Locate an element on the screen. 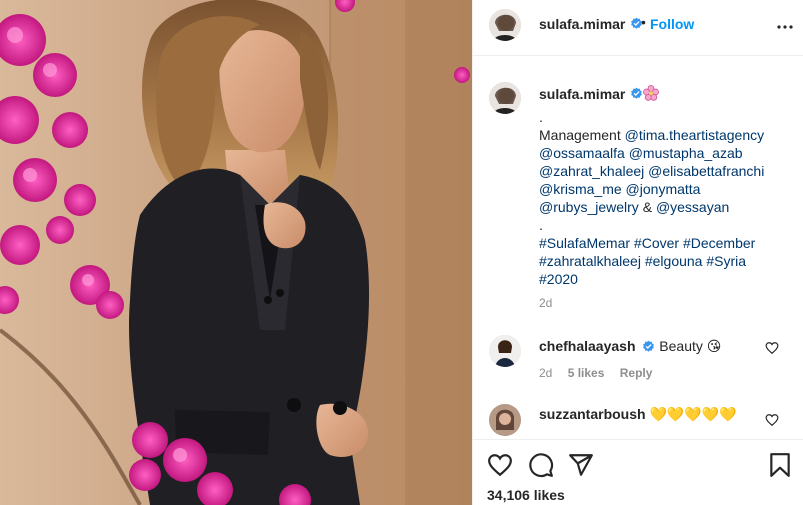  heart-icon is located at coordinates (500, 465).